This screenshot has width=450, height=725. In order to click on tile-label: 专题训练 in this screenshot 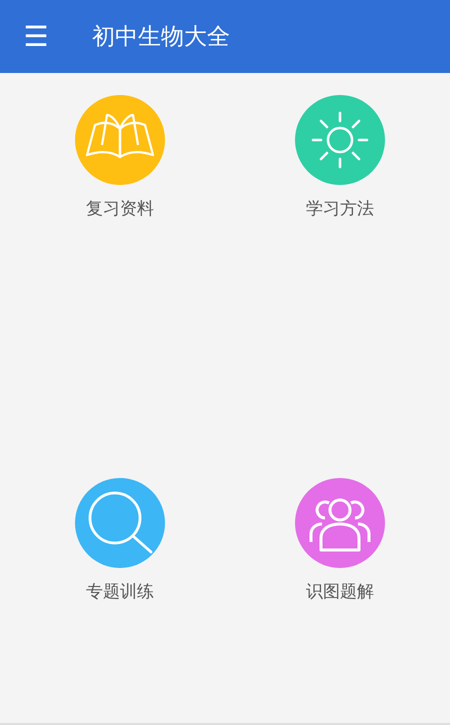, I will do `click(120, 592)`.